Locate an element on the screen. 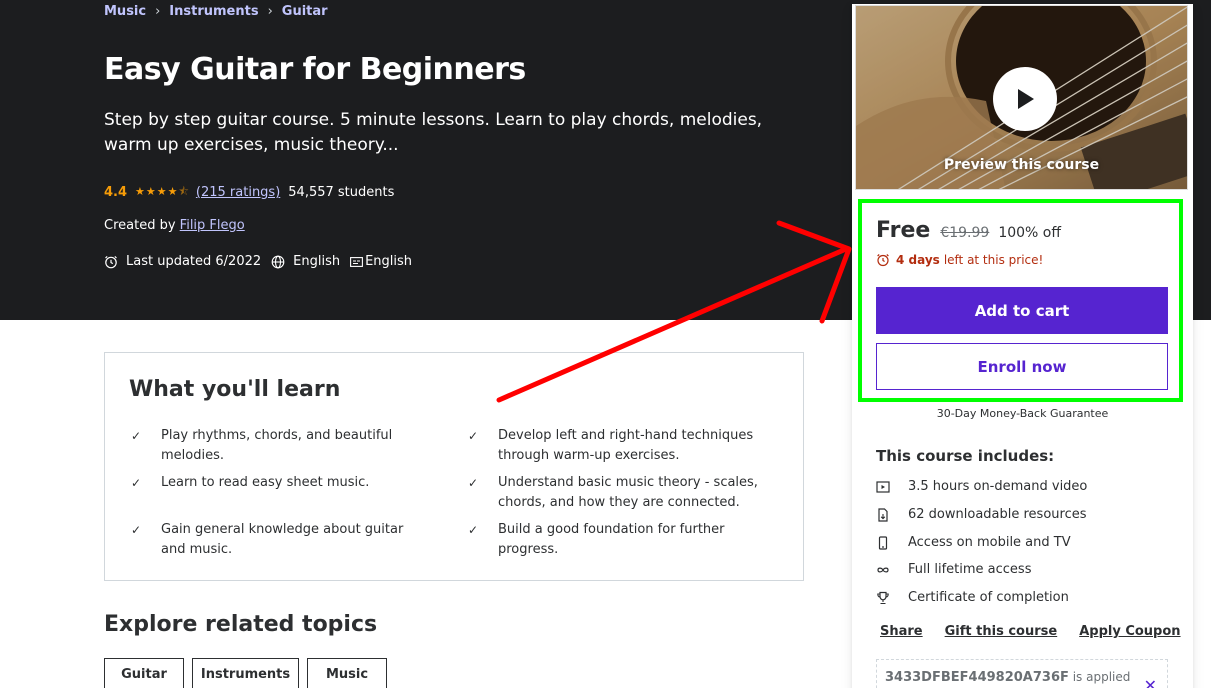 This screenshot has width=1211, height=688. topic-instruments: Instruments is located at coordinates (245, 673).